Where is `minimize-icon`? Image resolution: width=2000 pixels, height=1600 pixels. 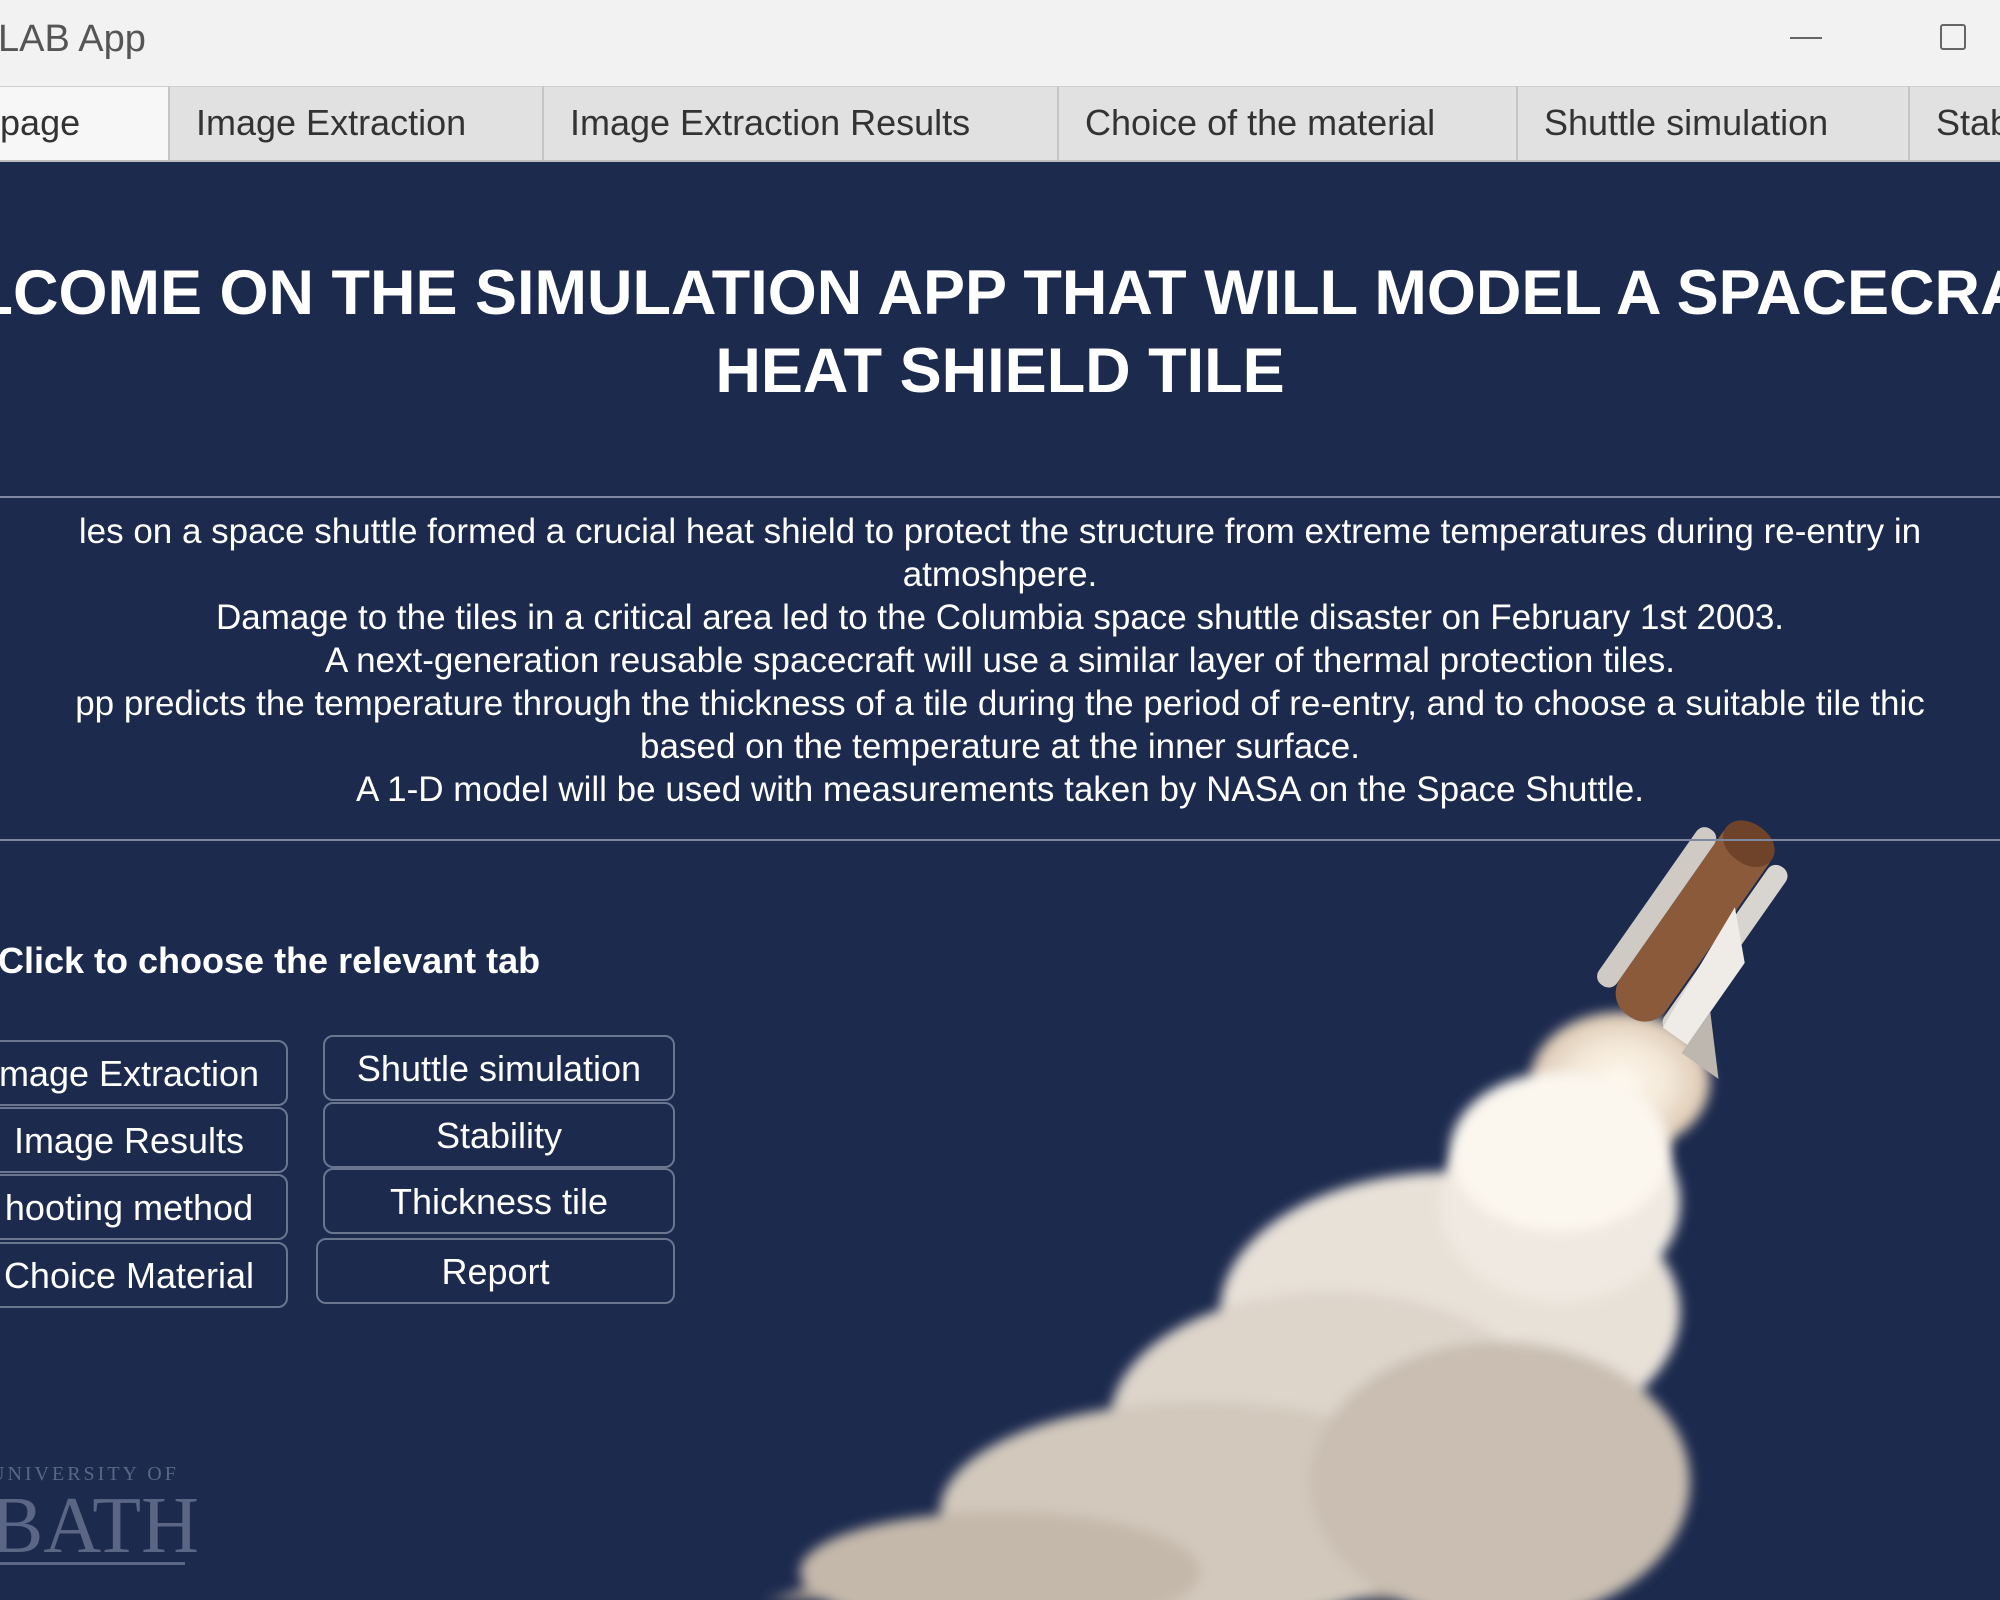
minimize-icon is located at coordinates (1806, 38).